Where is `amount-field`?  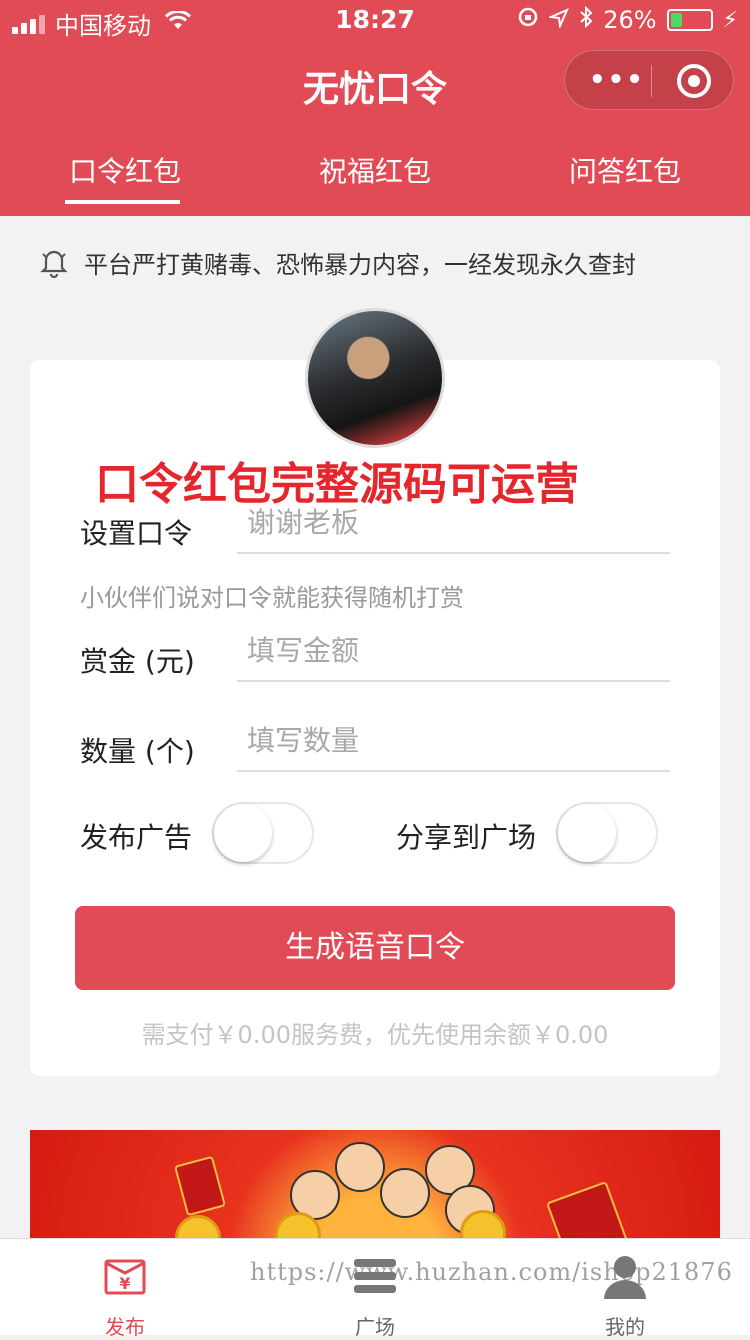
amount-field is located at coordinates (458, 658).